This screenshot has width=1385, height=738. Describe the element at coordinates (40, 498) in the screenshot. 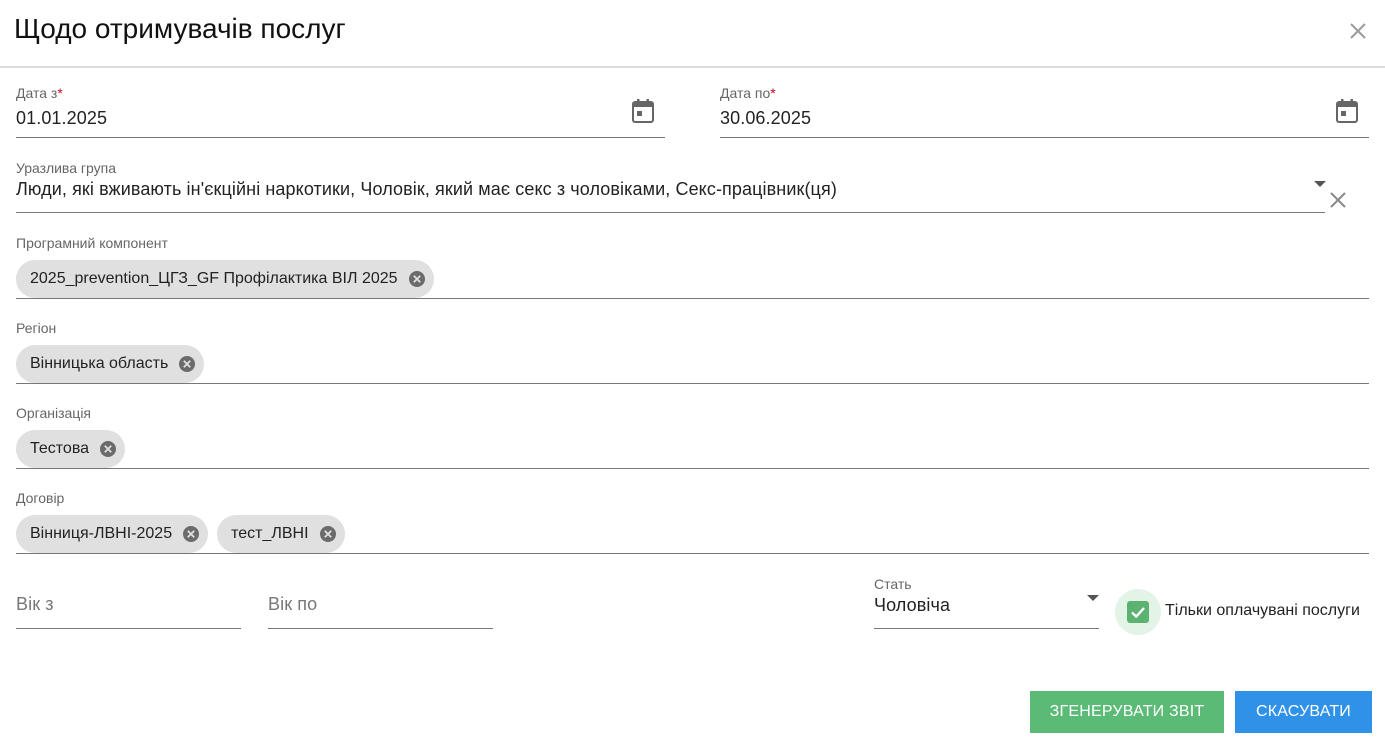

I see `contract-label: Договір` at that location.